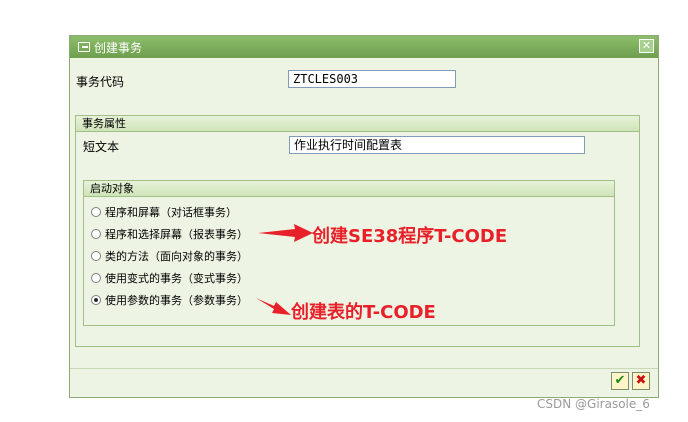 Image resolution: width=688 pixels, height=422 pixels. What do you see at coordinates (273, 306) in the screenshot?
I see `arrow-to-parameter-option` at bounding box center [273, 306].